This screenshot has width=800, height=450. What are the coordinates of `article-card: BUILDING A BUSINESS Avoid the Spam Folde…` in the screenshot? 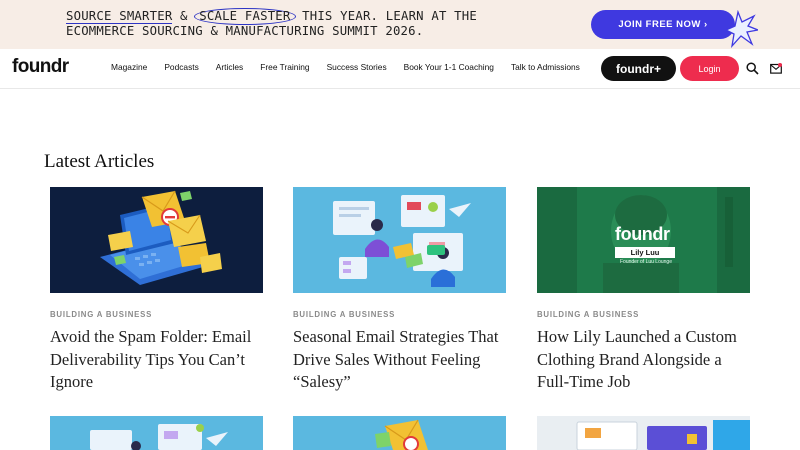 It's located at (156, 290).